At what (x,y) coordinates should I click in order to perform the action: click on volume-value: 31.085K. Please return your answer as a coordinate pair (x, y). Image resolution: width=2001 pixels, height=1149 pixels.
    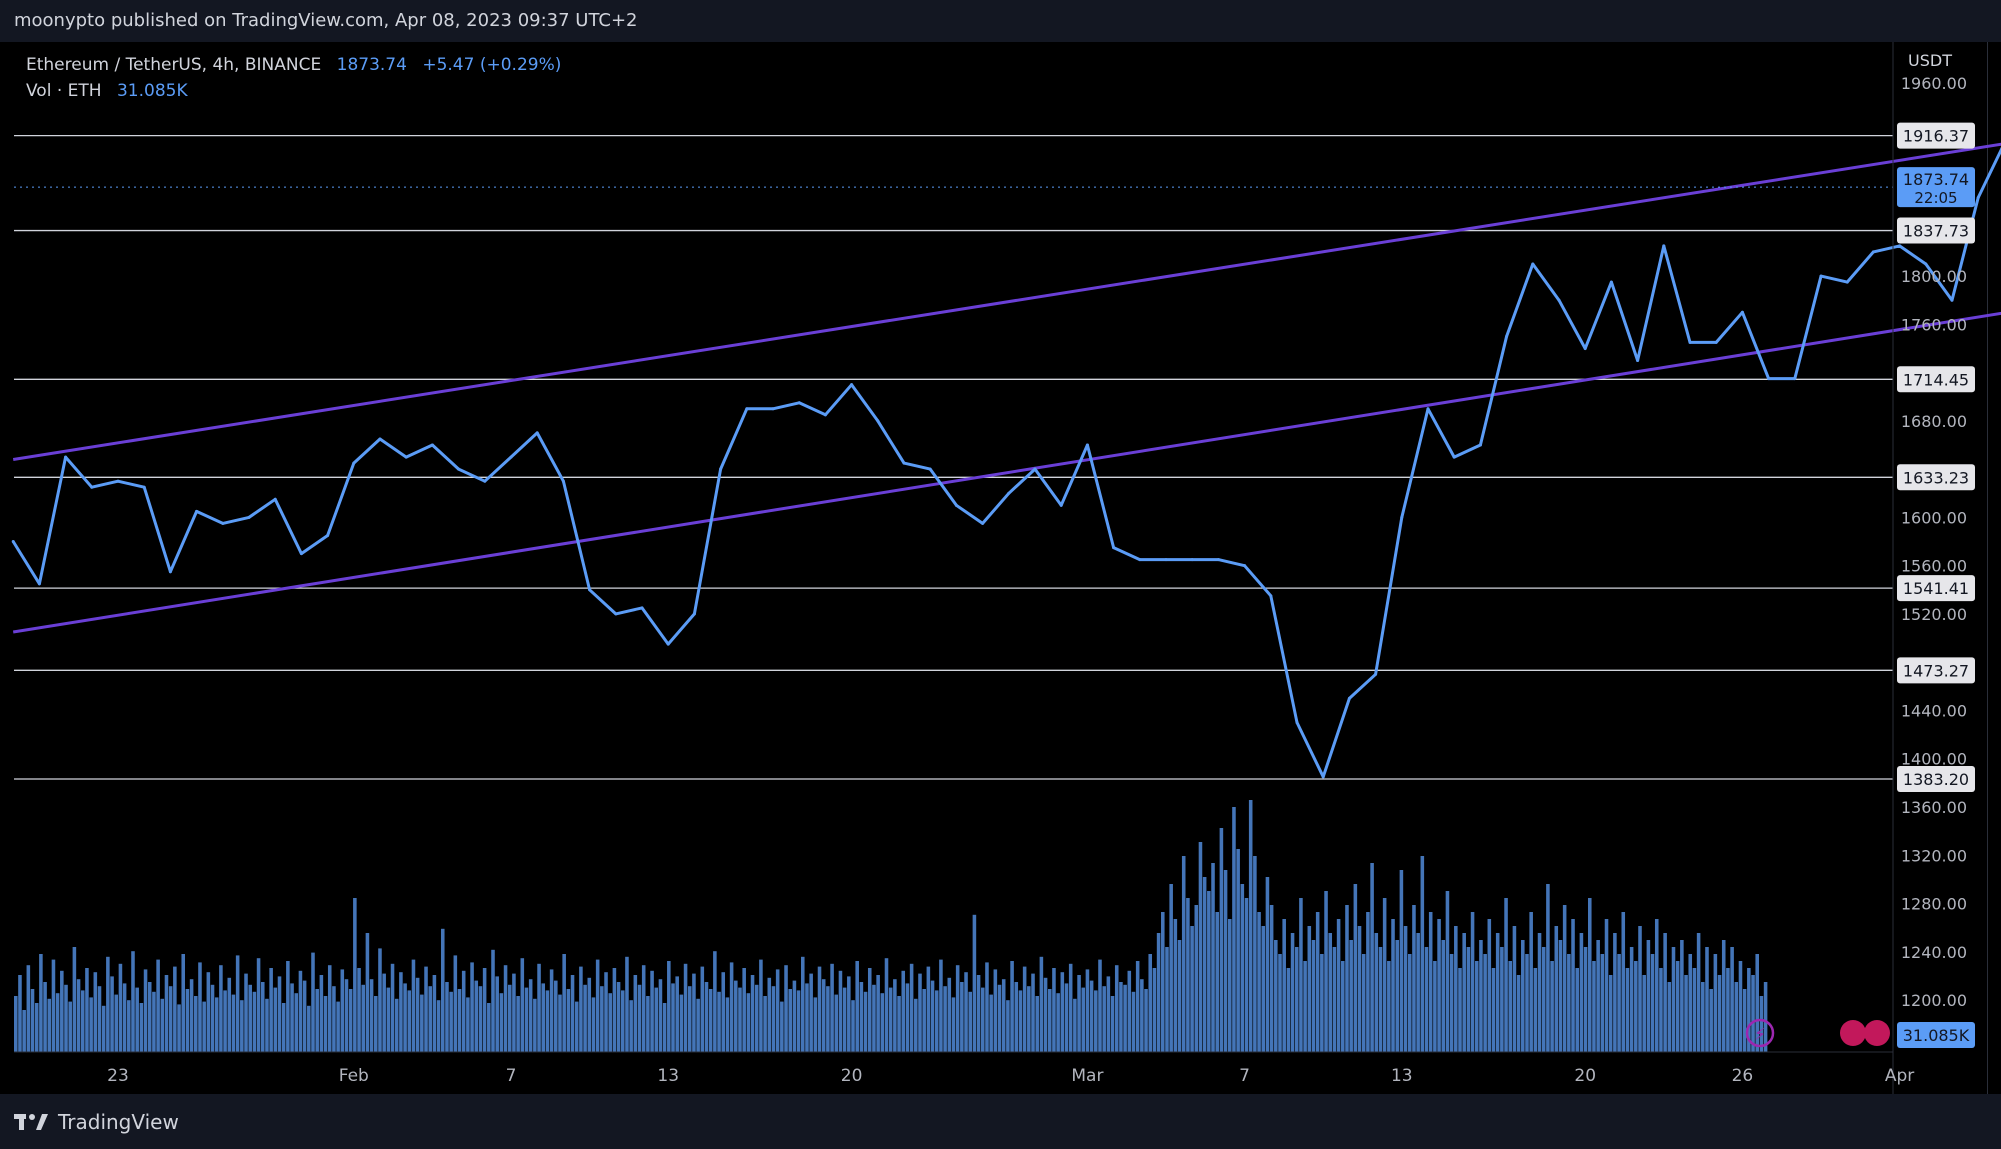
    Looking at the image, I should click on (152, 91).